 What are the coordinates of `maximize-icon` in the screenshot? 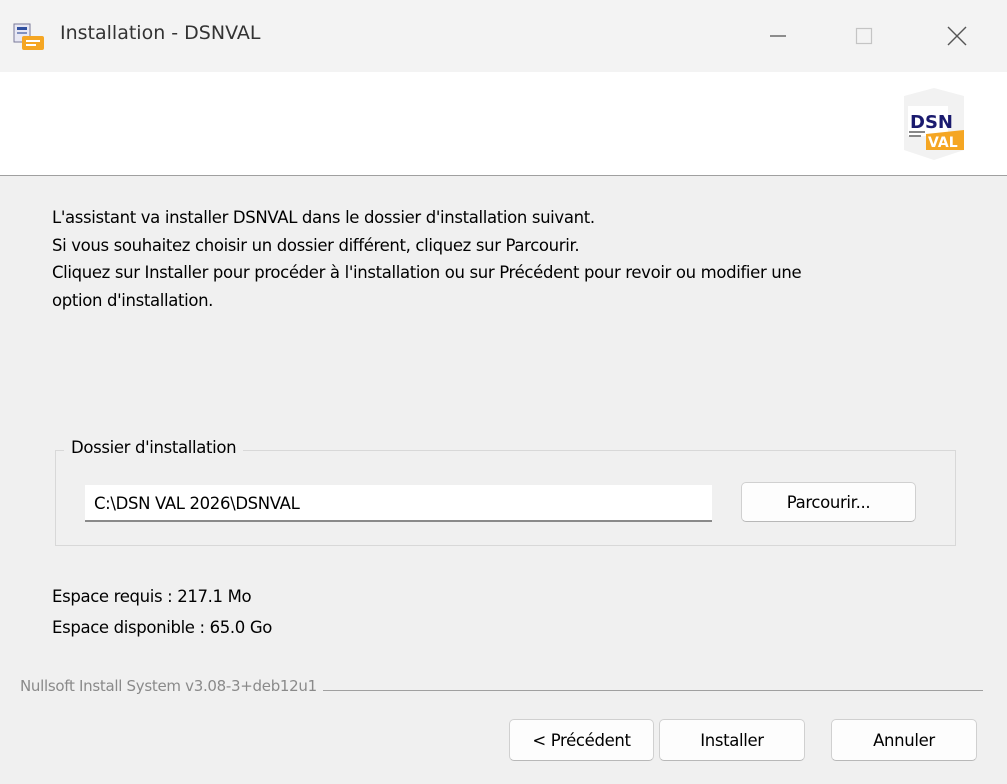 It's located at (864, 36).